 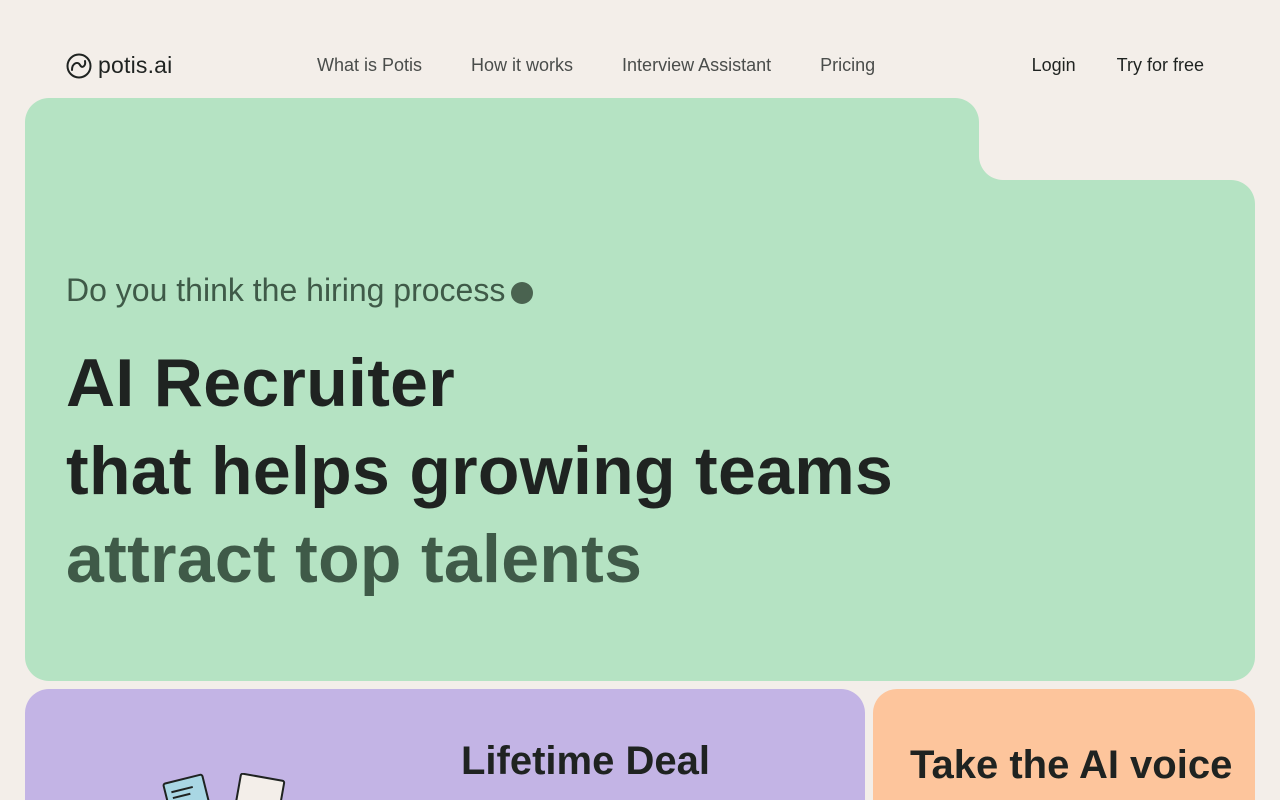 I want to click on lifetime-deal-title: Lifetime Deal, so click(x=585, y=761).